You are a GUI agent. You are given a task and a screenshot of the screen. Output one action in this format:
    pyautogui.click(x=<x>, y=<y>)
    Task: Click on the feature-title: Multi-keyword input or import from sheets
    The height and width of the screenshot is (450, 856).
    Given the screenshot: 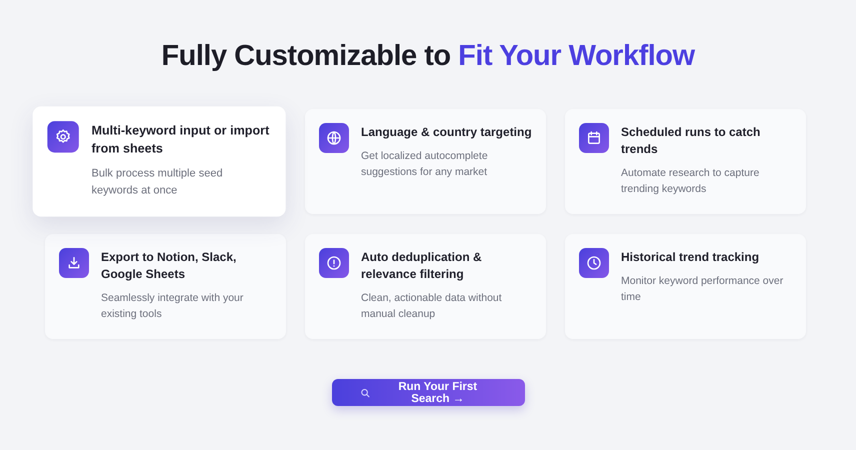 What is the action you would take?
    pyautogui.click(x=180, y=140)
    